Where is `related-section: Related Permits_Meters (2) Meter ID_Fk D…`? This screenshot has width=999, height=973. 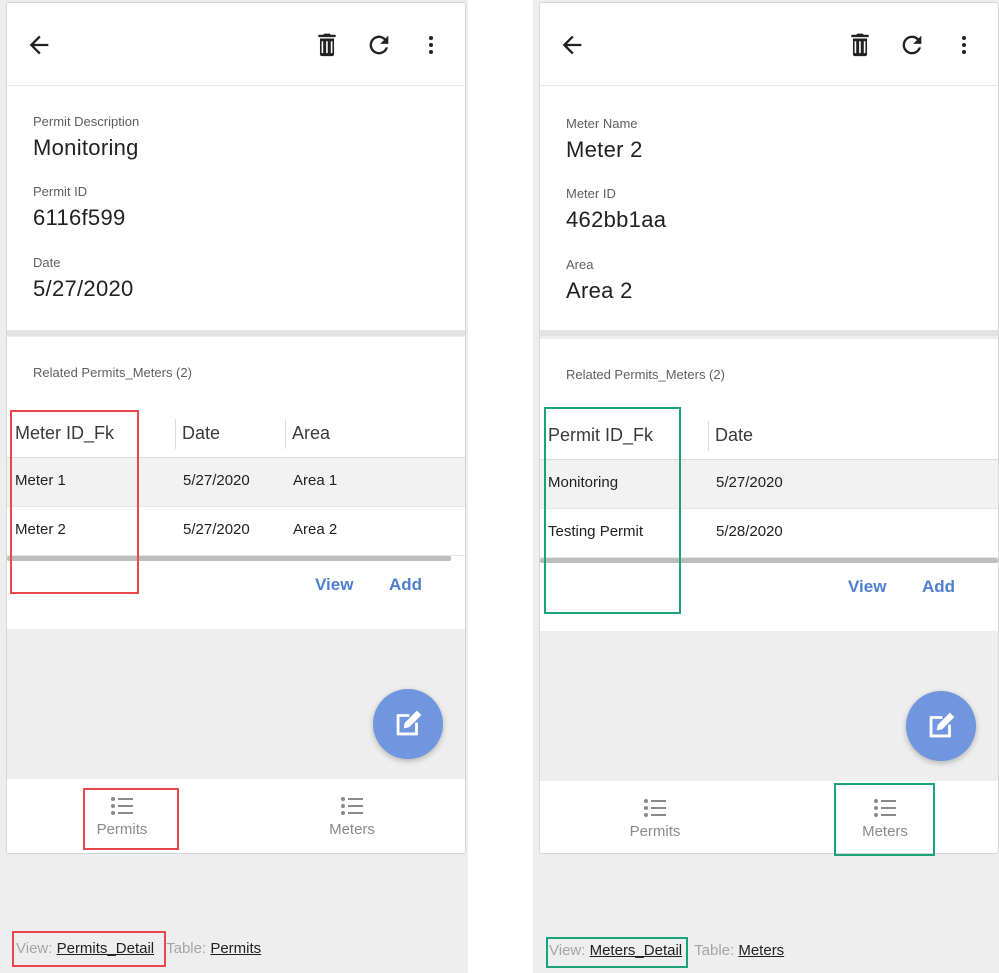 related-section: Related Permits_Meters (2) Meter ID_Fk D… is located at coordinates (236, 483).